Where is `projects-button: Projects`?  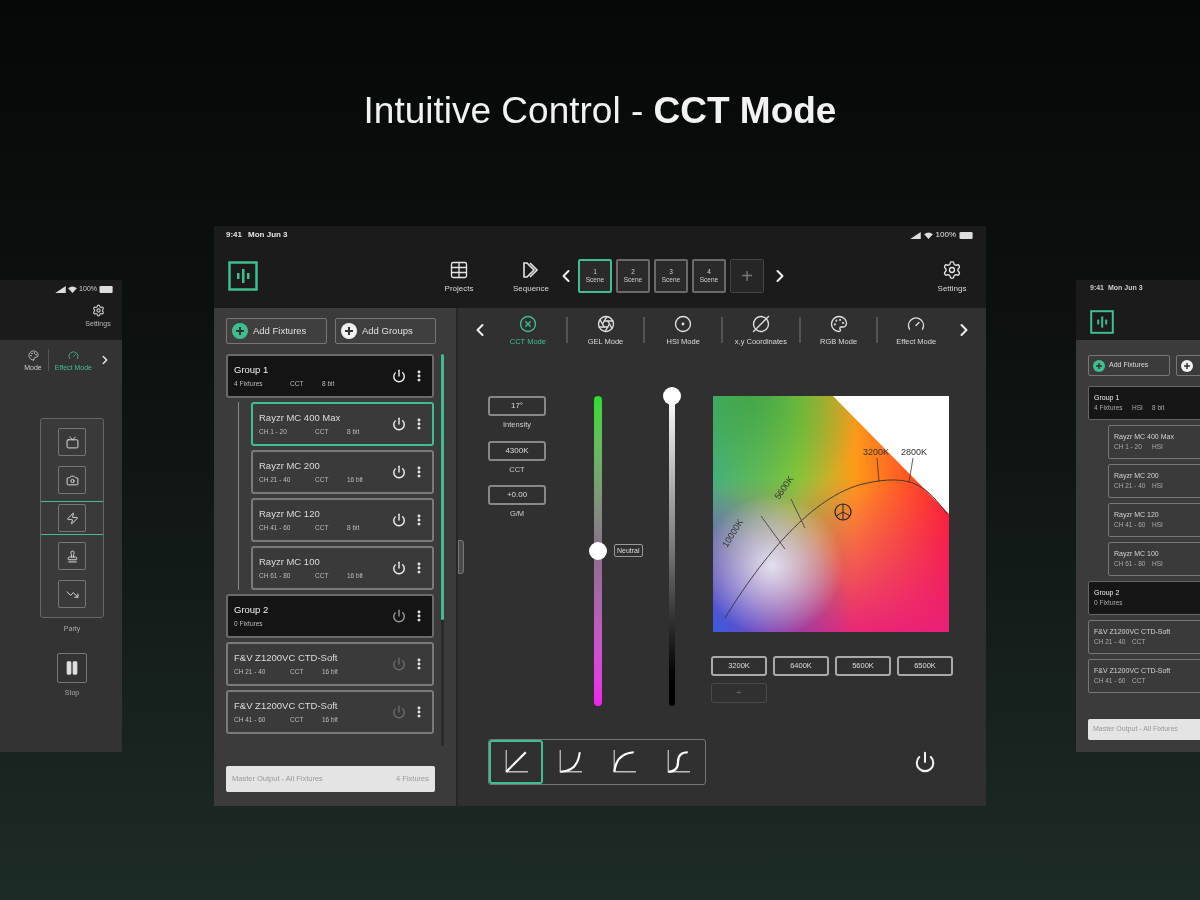 projects-button: Projects is located at coordinates (459, 276).